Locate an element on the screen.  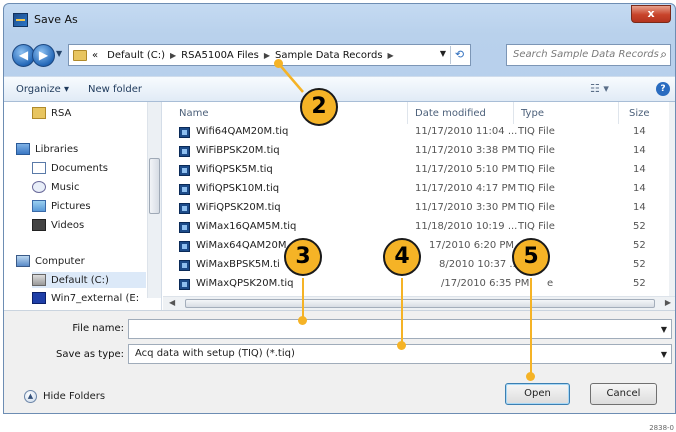
search-icon: ⌕ is located at coordinates (663, 54).